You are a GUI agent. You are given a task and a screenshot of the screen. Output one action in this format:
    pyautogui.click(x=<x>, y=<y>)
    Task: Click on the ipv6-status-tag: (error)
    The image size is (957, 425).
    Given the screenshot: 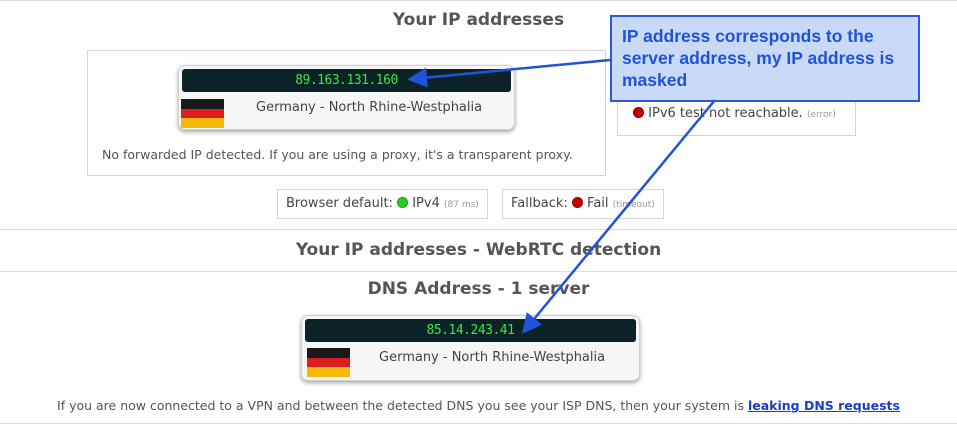 What is the action you would take?
    pyautogui.click(x=821, y=115)
    